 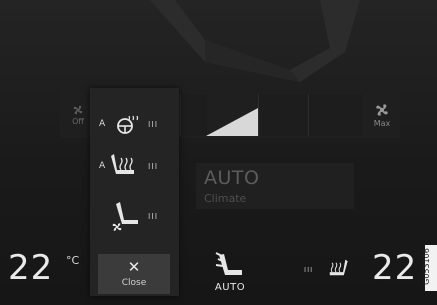 What do you see at coordinates (225, 198) in the screenshot?
I see `auto-climate-subtitle: Climate` at bounding box center [225, 198].